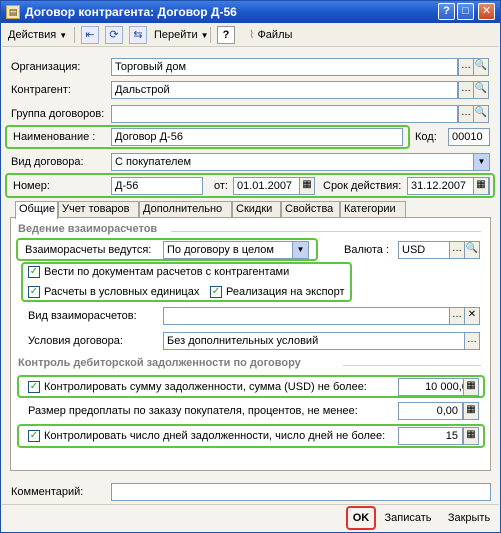  Describe the element at coordinates (257, 137) in the screenshot. I see `name-field: Договор Д-56` at that location.